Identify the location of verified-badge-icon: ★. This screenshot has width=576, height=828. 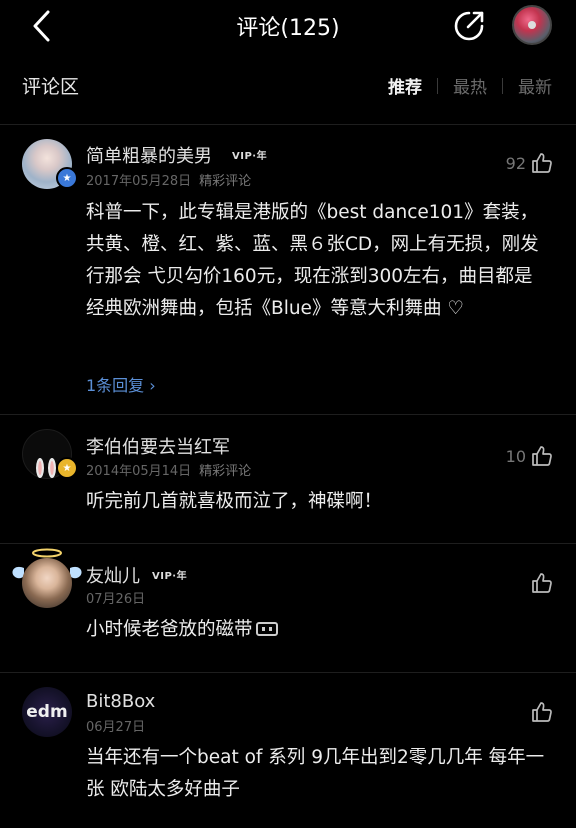
(67, 178).